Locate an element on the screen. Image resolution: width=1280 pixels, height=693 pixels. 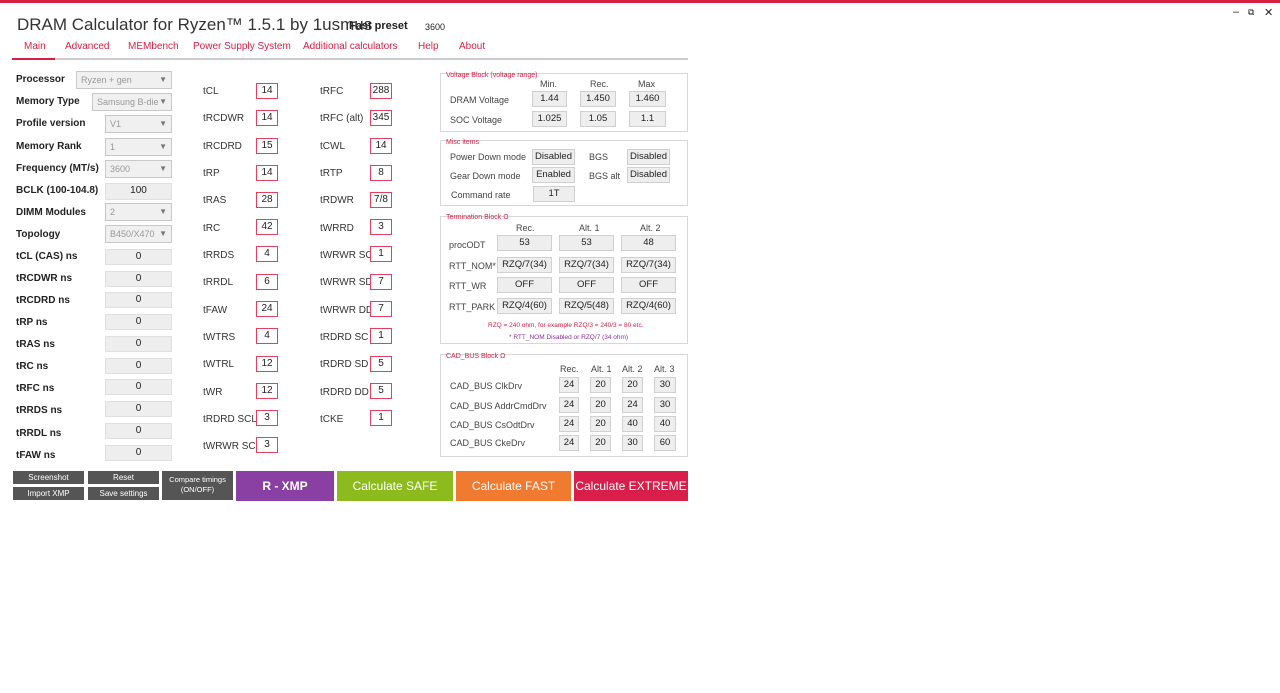
calculate-safe-button: Calculate SAFE is located at coordinates (395, 486).